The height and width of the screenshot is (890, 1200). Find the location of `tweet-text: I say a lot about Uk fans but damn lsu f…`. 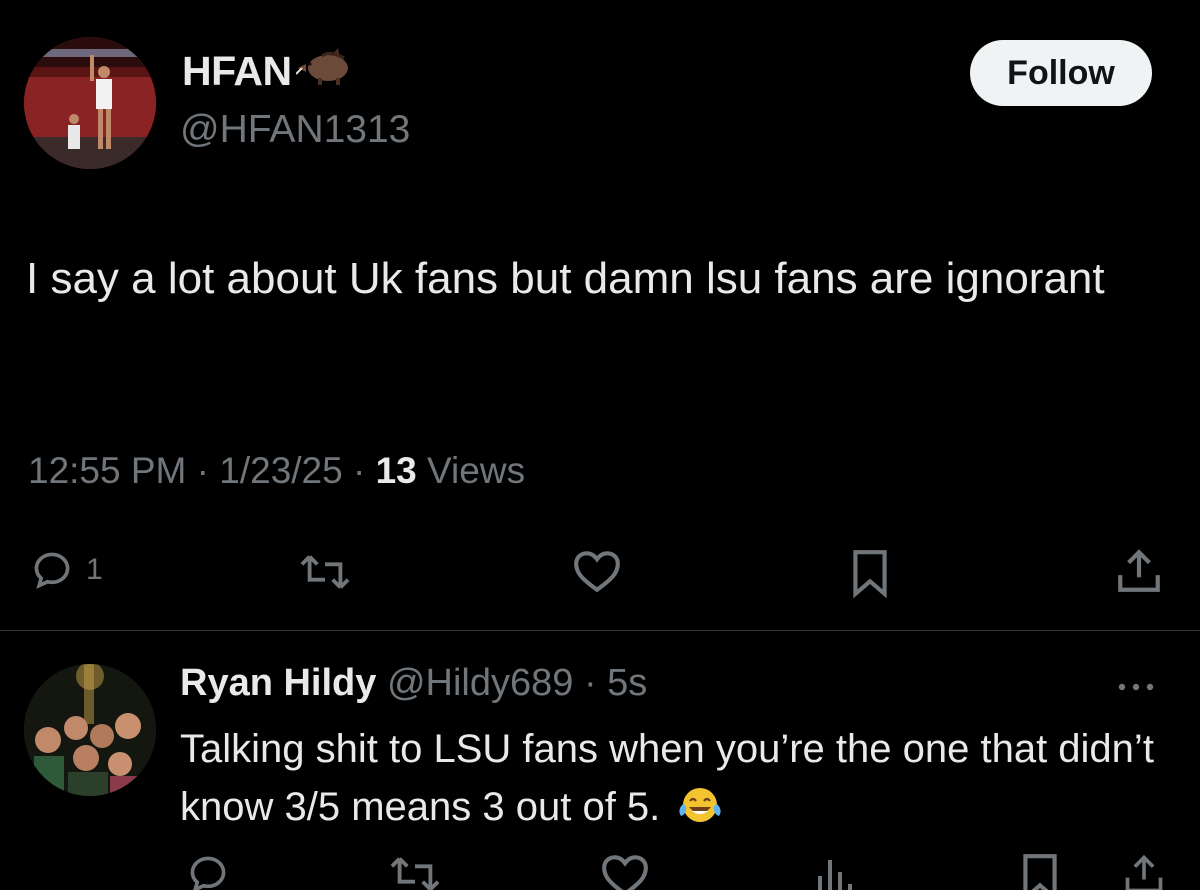

tweet-text: I say a lot about Uk fans but damn lsu f… is located at coordinates (565, 278).